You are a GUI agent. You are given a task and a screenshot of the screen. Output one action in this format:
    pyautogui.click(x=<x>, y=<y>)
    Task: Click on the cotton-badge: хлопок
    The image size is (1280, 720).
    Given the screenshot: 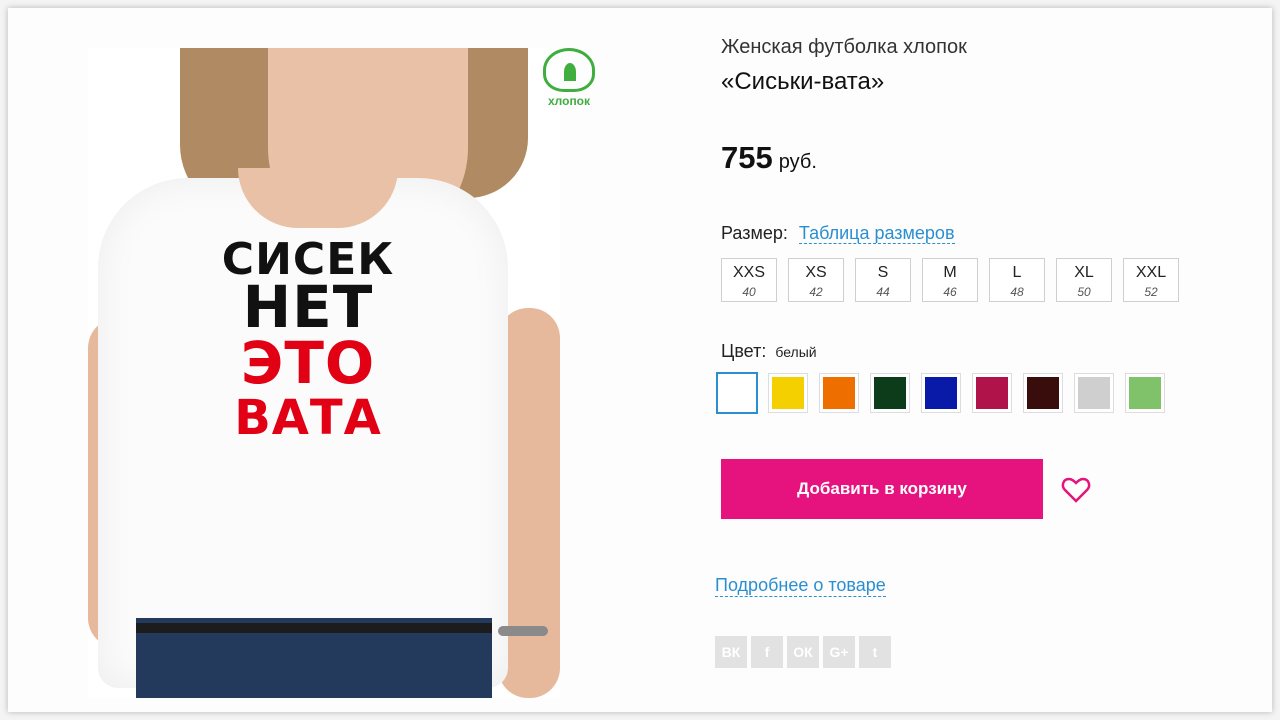 What is the action you would take?
    pyautogui.click(x=569, y=80)
    